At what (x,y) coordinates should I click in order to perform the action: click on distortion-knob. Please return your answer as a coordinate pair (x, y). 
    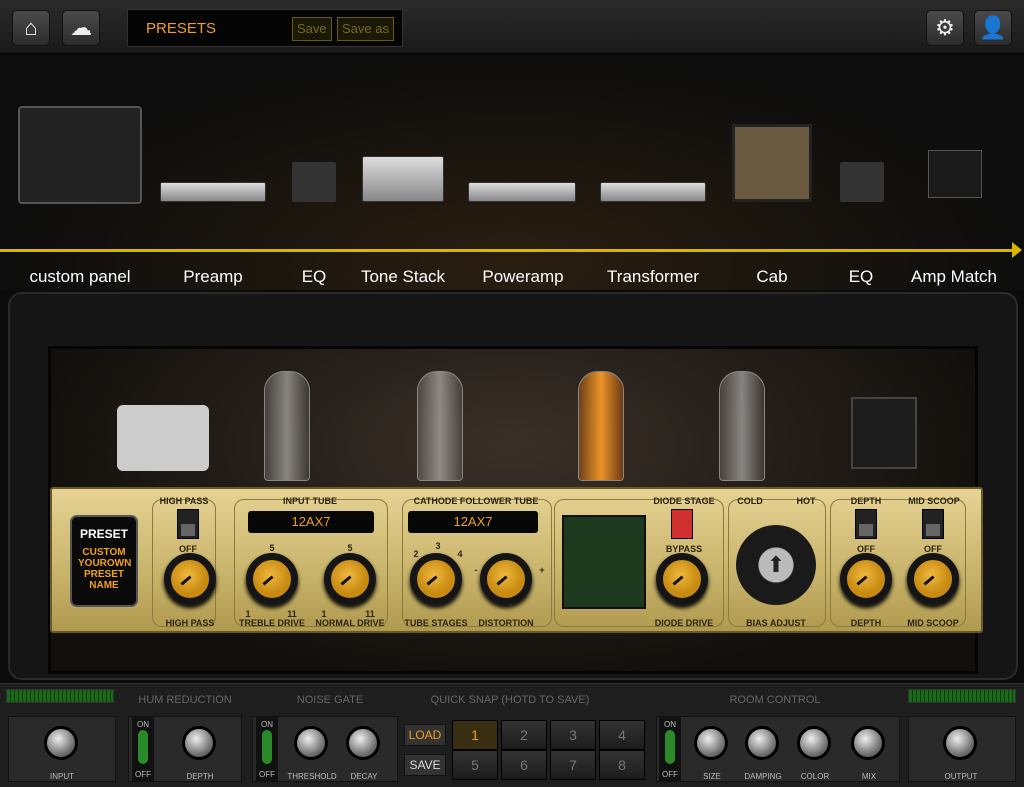
    Looking at the image, I should click on (506, 579).